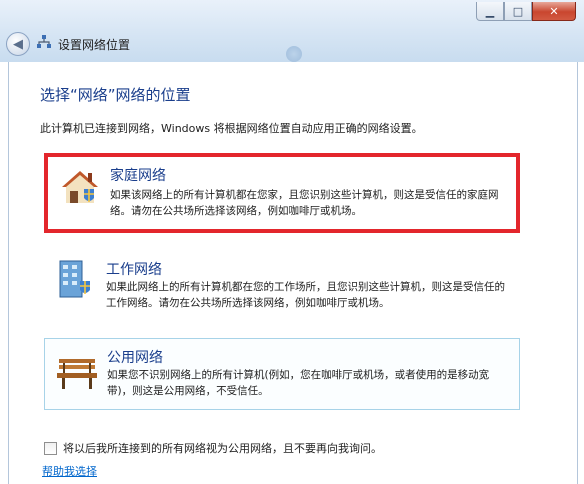 Image resolution: width=584 pixels, height=484 pixels. What do you see at coordinates (294, 54) in the screenshot?
I see `decorative-orb` at bounding box center [294, 54].